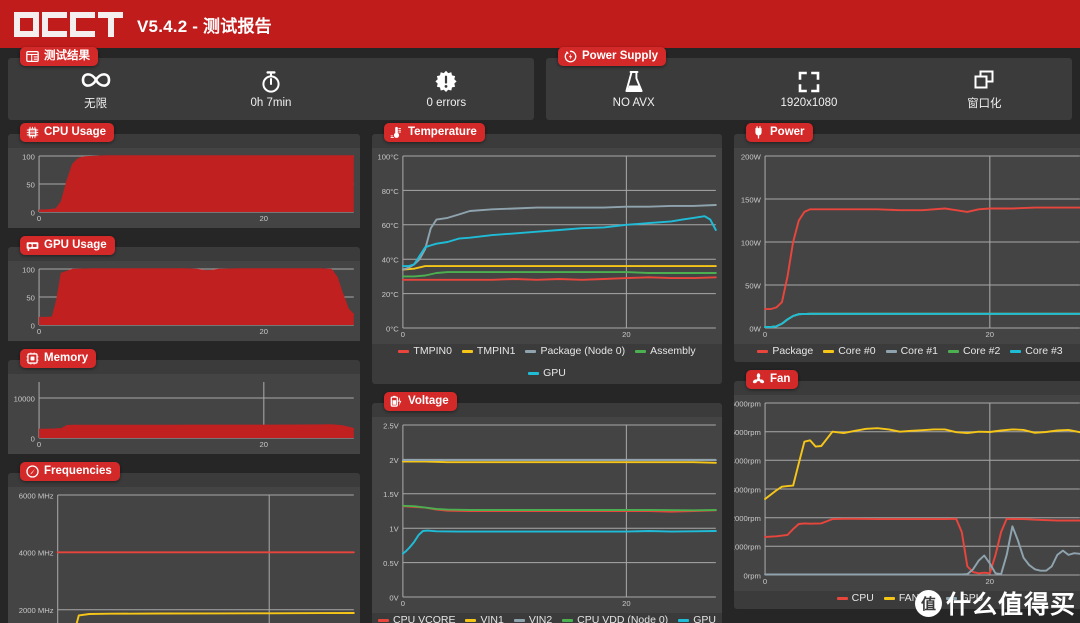 The height and width of the screenshot is (623, 1080). Describe the element at coordinates (67, 132) in the screenshot. I see `cpu-usage-badge: CPU Usage` at that location.